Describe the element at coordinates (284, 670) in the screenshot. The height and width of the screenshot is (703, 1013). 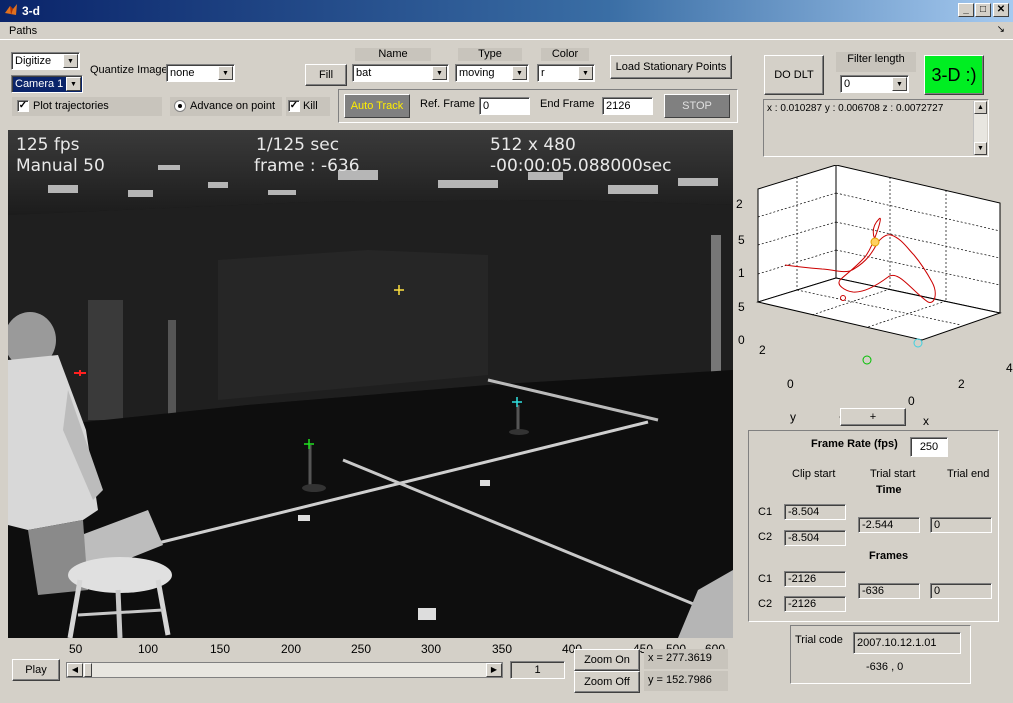
I see `frame-slider: ◀ ▶` at that location.